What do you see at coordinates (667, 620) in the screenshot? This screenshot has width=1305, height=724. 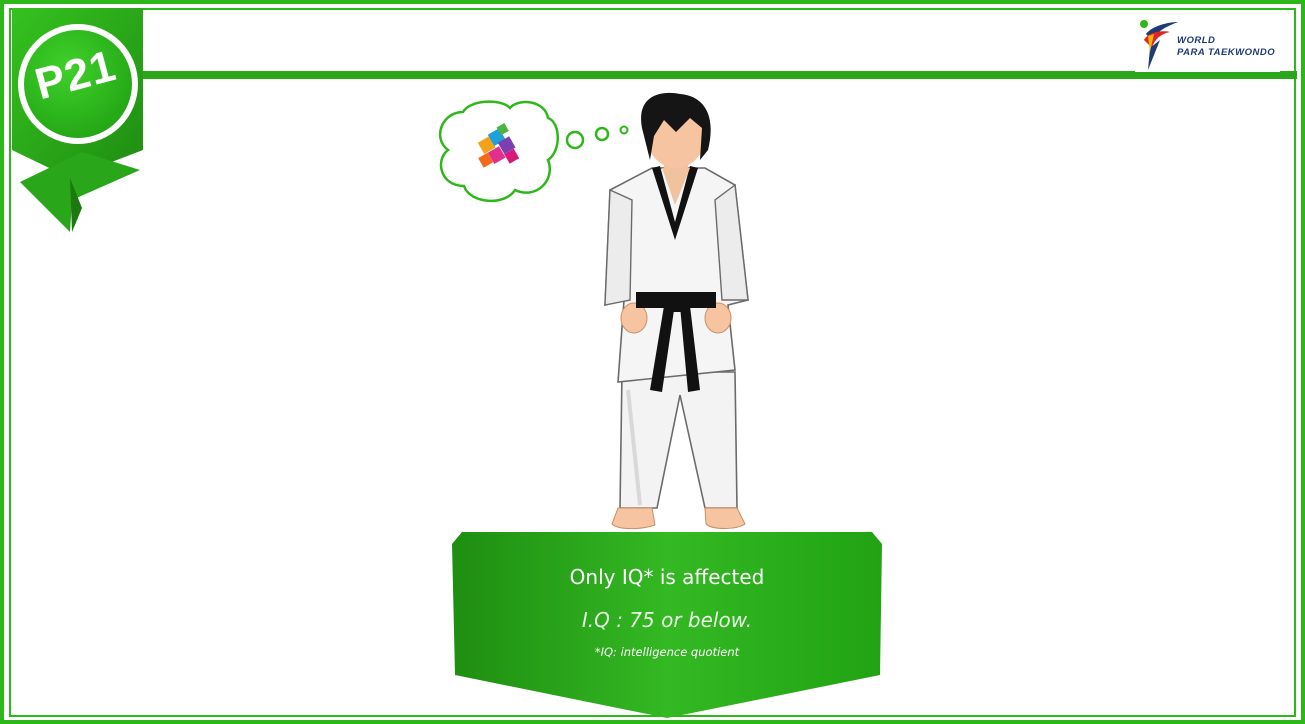 I see `iq-criterion: I.Q : 75 or below.` at bounding box center [667, 620].